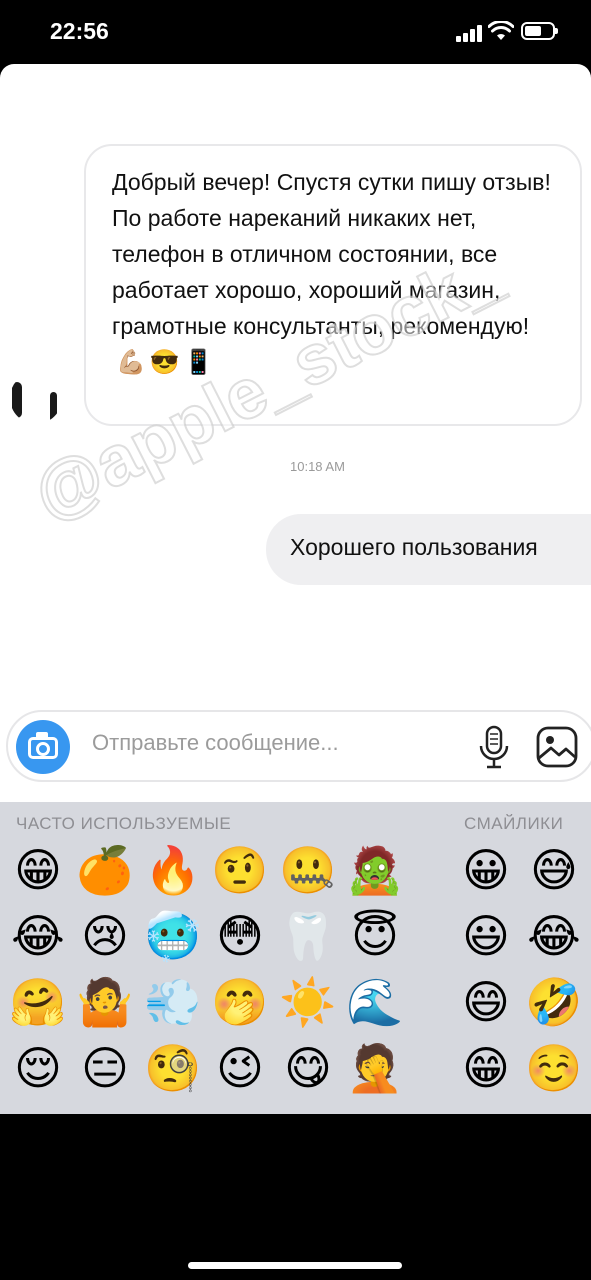  I want to click on emoji-key: 🤗, so click(38, 1002).